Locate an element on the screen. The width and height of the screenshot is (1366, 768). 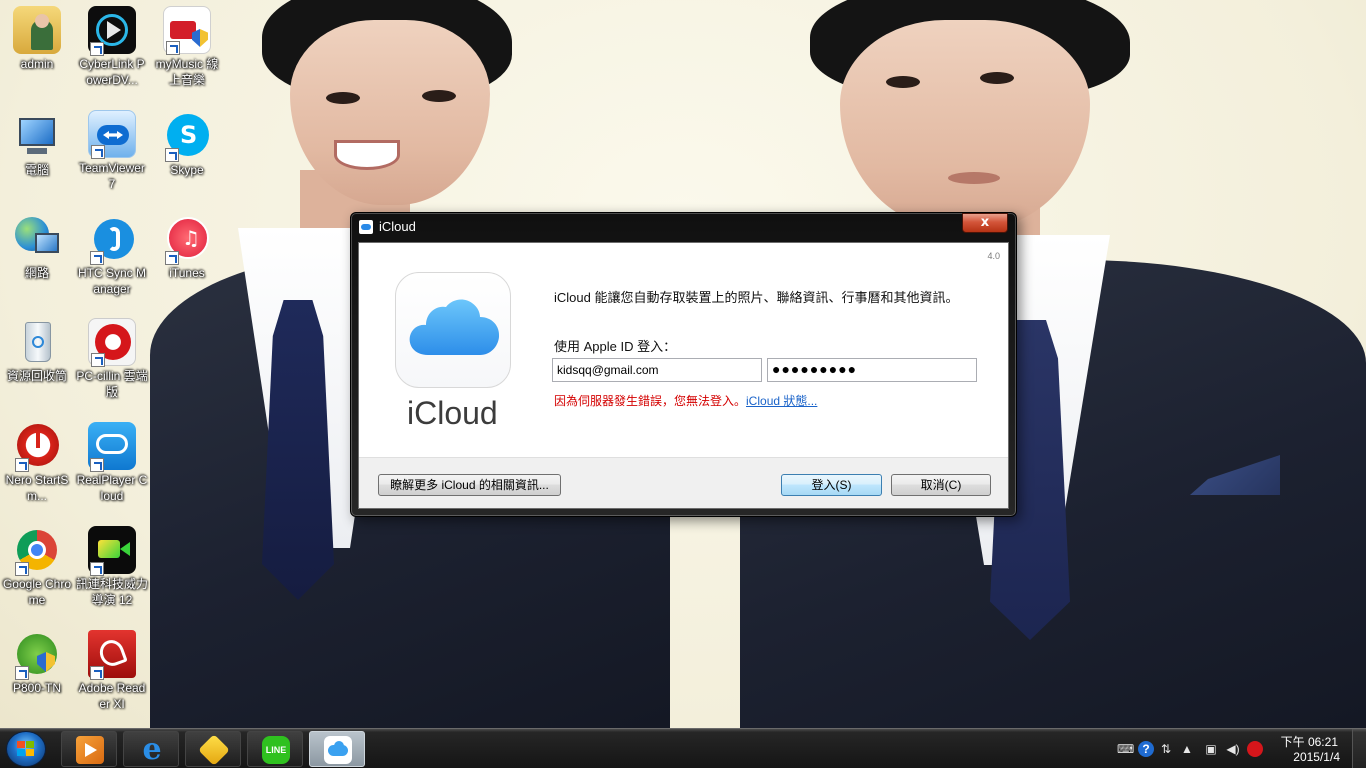
desktop-icon-realplayer: RealPlayer Cloud is located at coordinates (112, 463).